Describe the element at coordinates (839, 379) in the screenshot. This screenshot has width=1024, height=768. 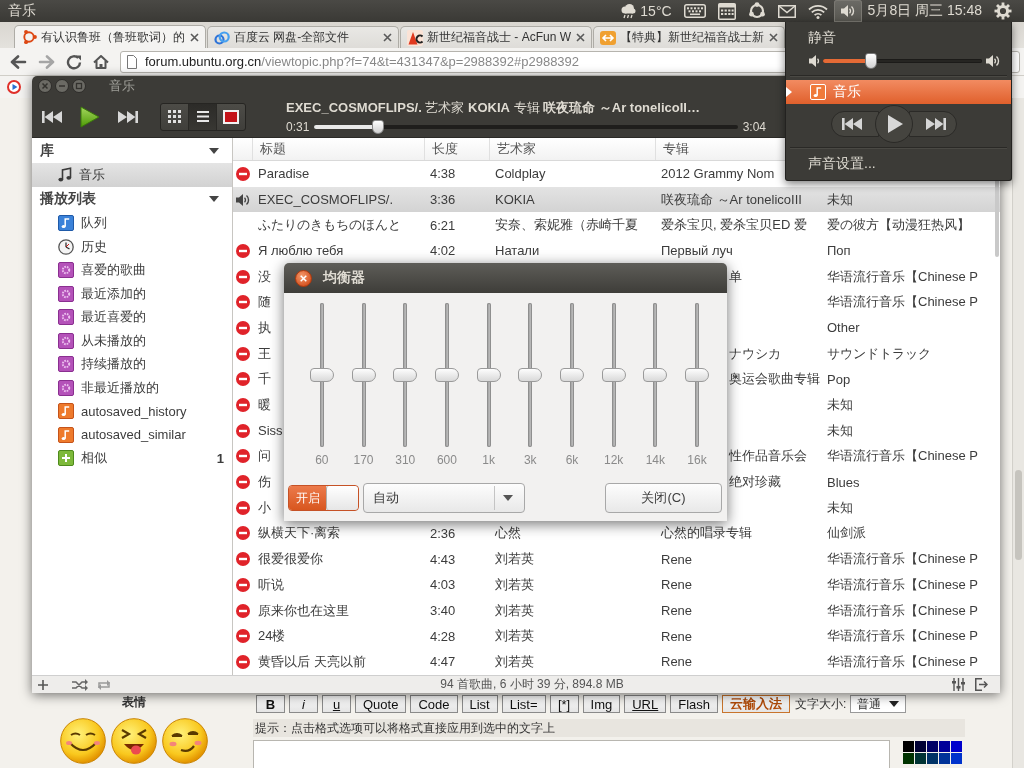
I see `table-cell-text: Pop` at that location.